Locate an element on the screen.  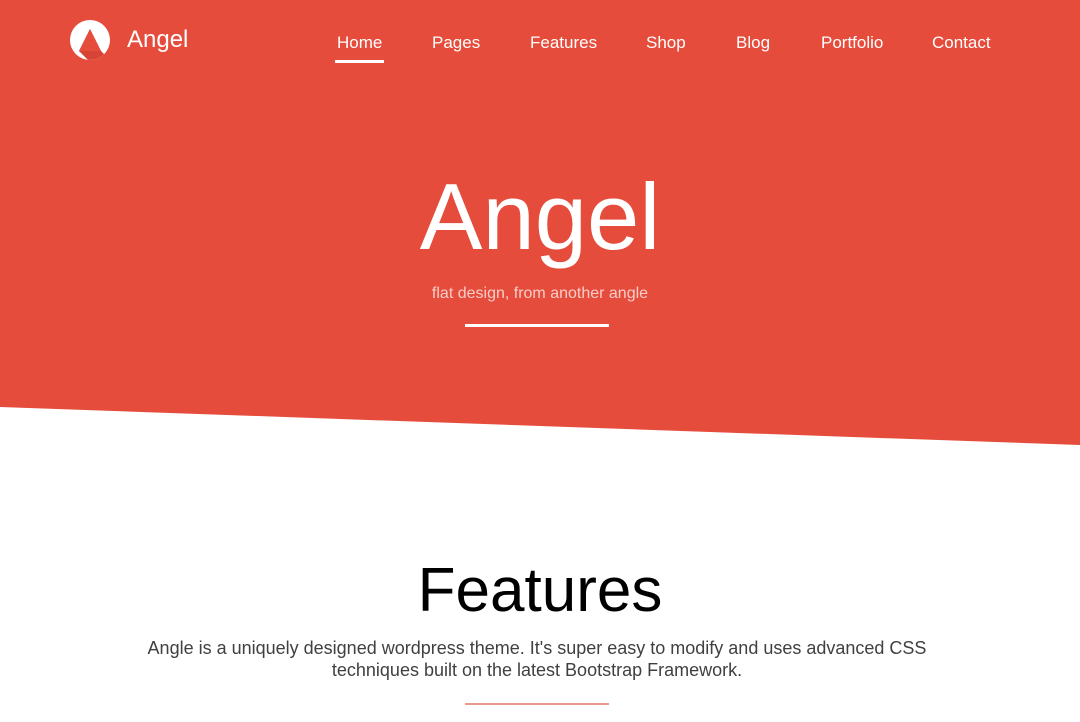
nav-item-portfolio: Portfolio is located at coordinates (852, 43).